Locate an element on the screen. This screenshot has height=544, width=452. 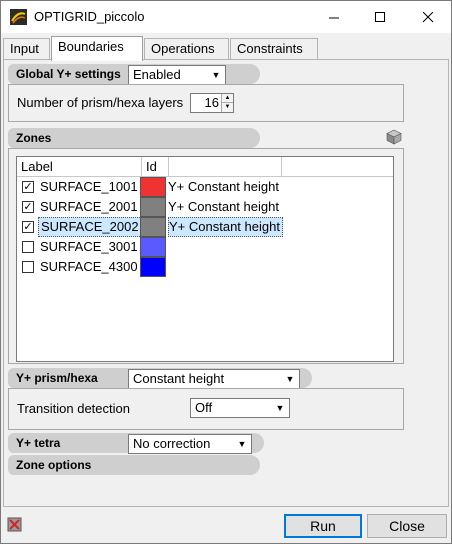
window-title: OPTIGRID_piccolo is located at coordinates (89, 16).